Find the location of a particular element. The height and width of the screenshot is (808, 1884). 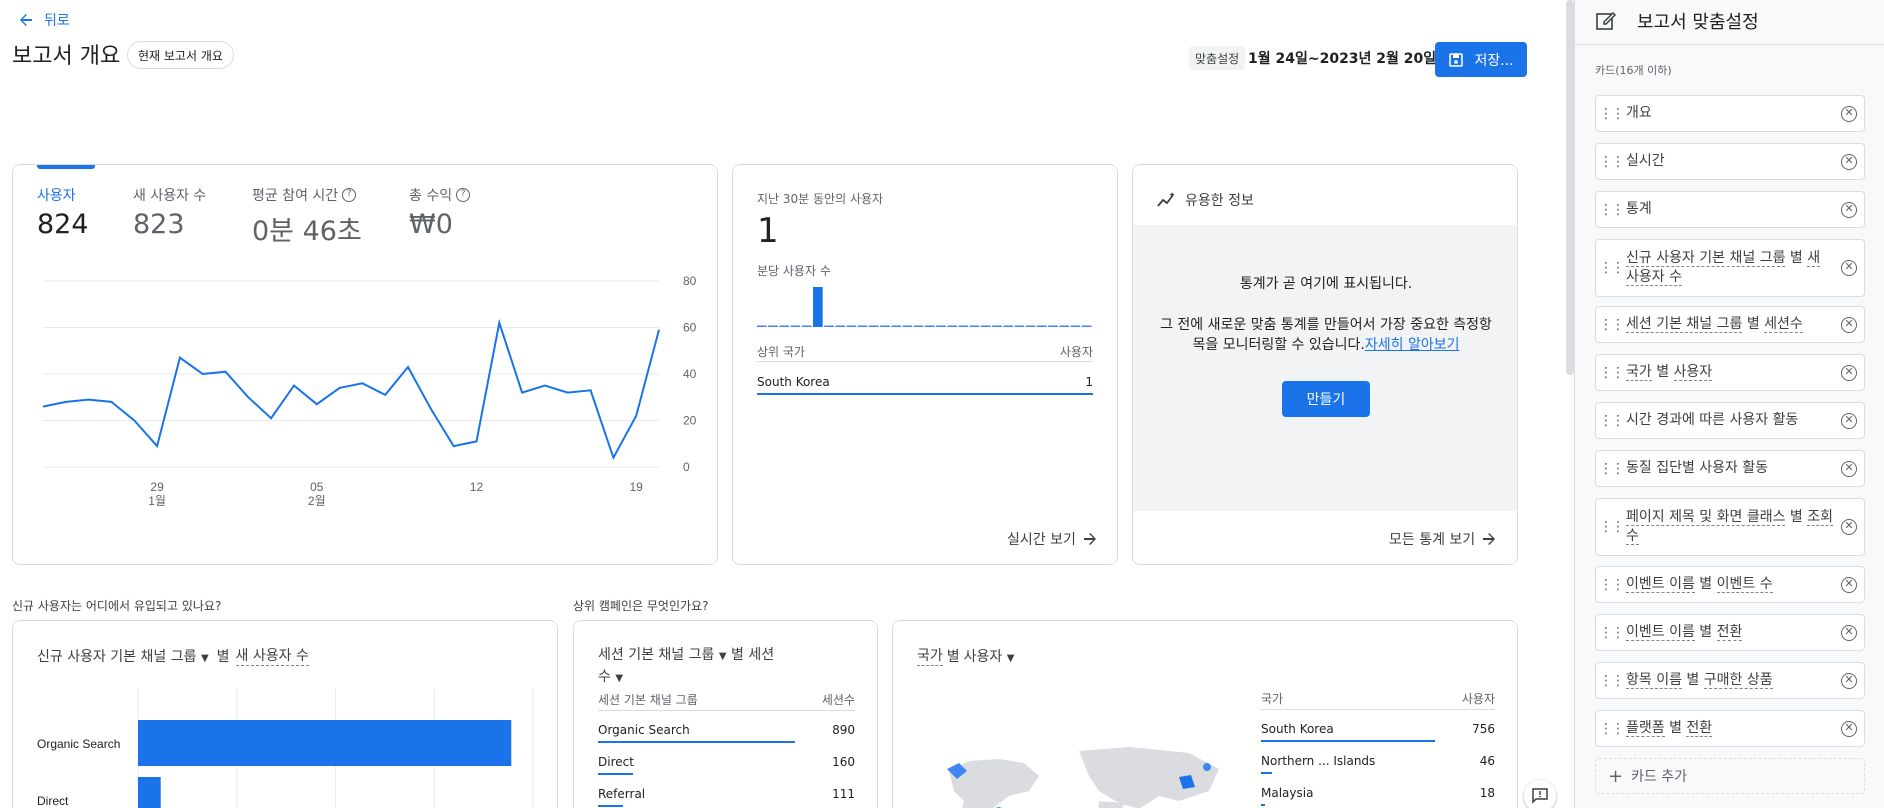

card-label: 실시간 is located at coordinates (1645, 161).